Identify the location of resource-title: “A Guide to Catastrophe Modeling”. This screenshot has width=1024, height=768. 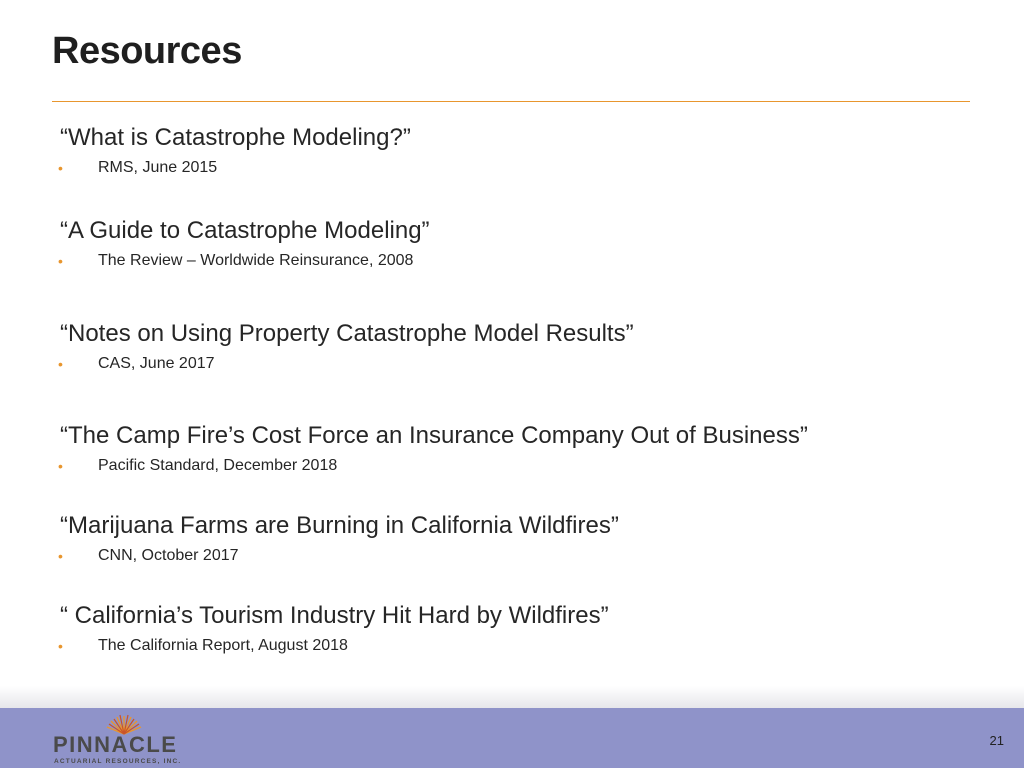
(245, 230).